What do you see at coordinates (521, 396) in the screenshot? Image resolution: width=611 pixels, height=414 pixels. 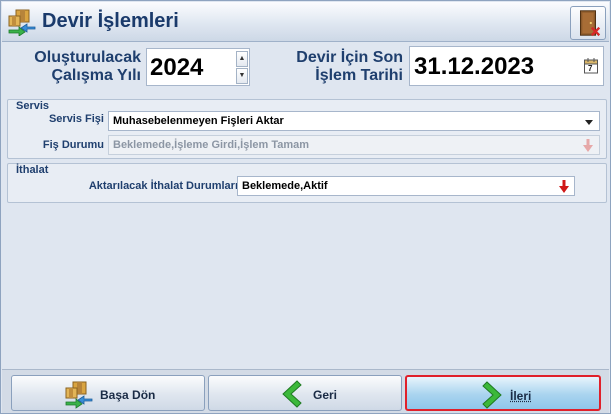 I see `next-button-label: İleri` at bounding box center [521, 396].